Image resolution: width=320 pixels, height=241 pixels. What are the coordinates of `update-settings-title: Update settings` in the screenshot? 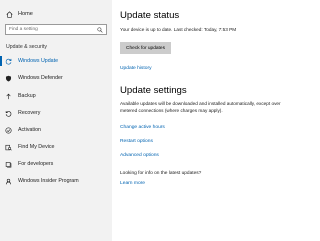 It's located at (153, 90).